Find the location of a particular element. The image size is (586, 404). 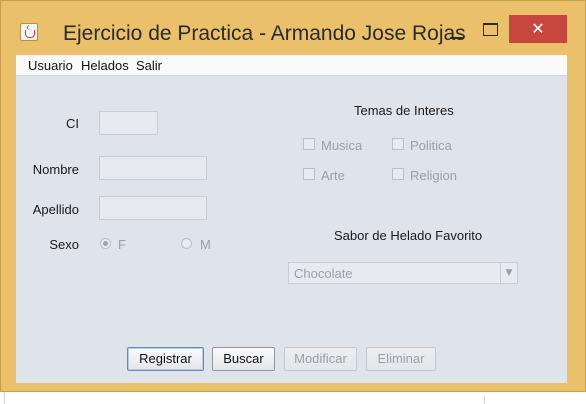

close-button: ✕ is located at coordinates (538, 29).